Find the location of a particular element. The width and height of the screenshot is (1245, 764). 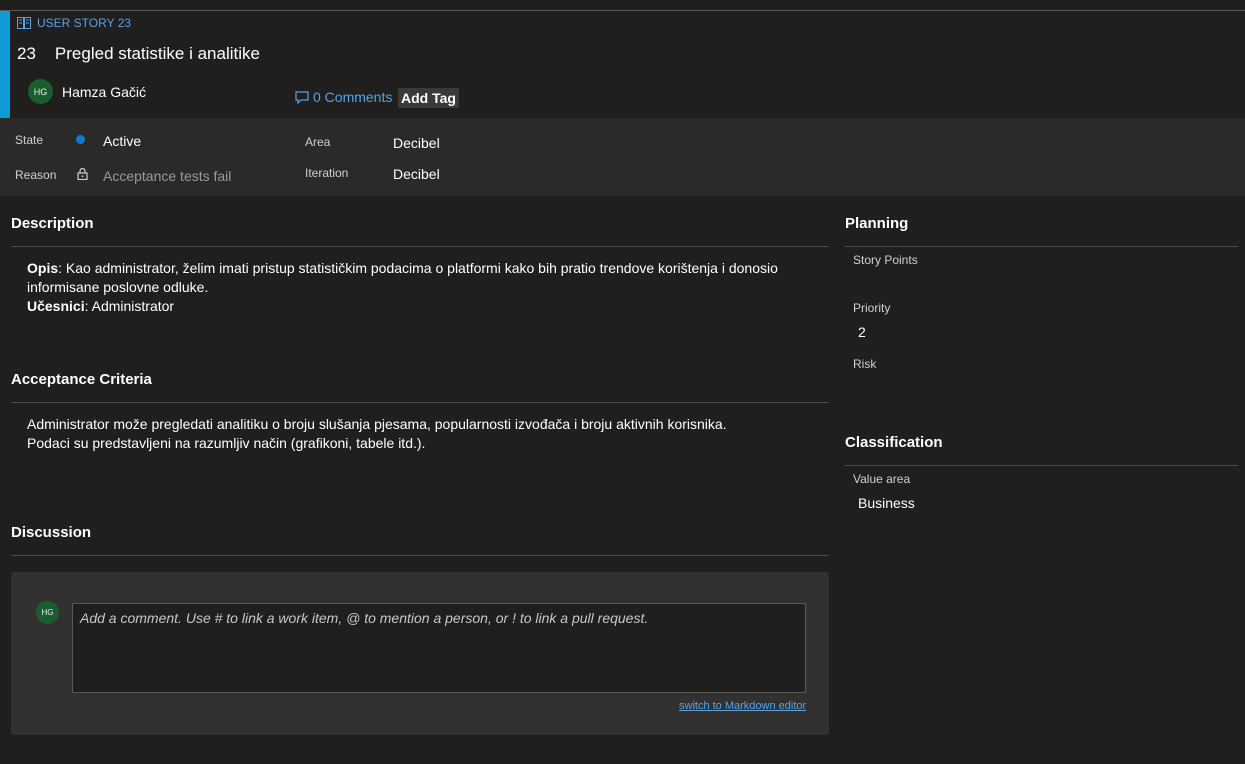

risk-label: Risk is located at coordinates (865, 364).